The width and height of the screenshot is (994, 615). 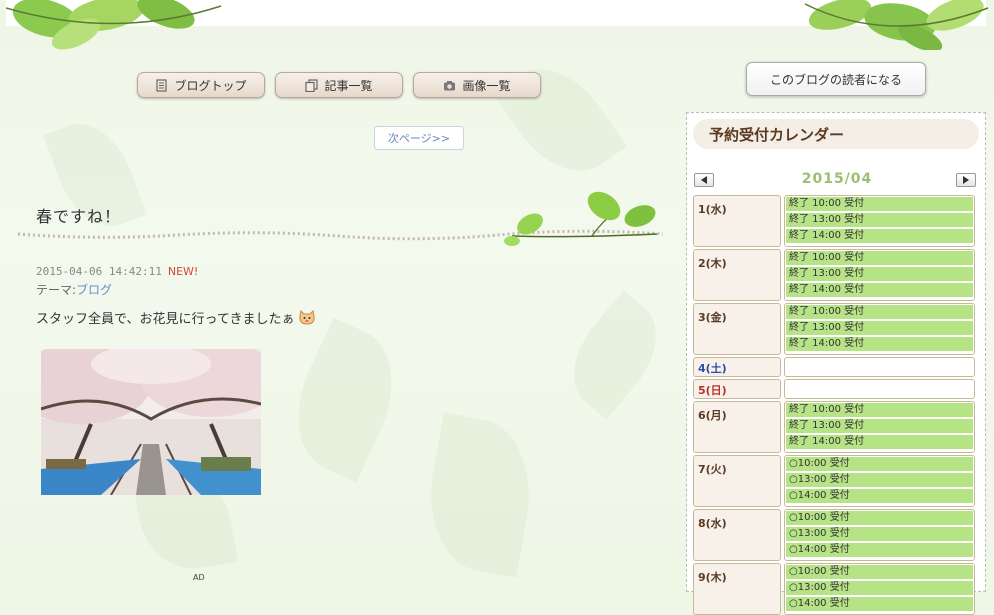 I want to click on image-list-label: 画像一覧, so click(x=486, y=85).